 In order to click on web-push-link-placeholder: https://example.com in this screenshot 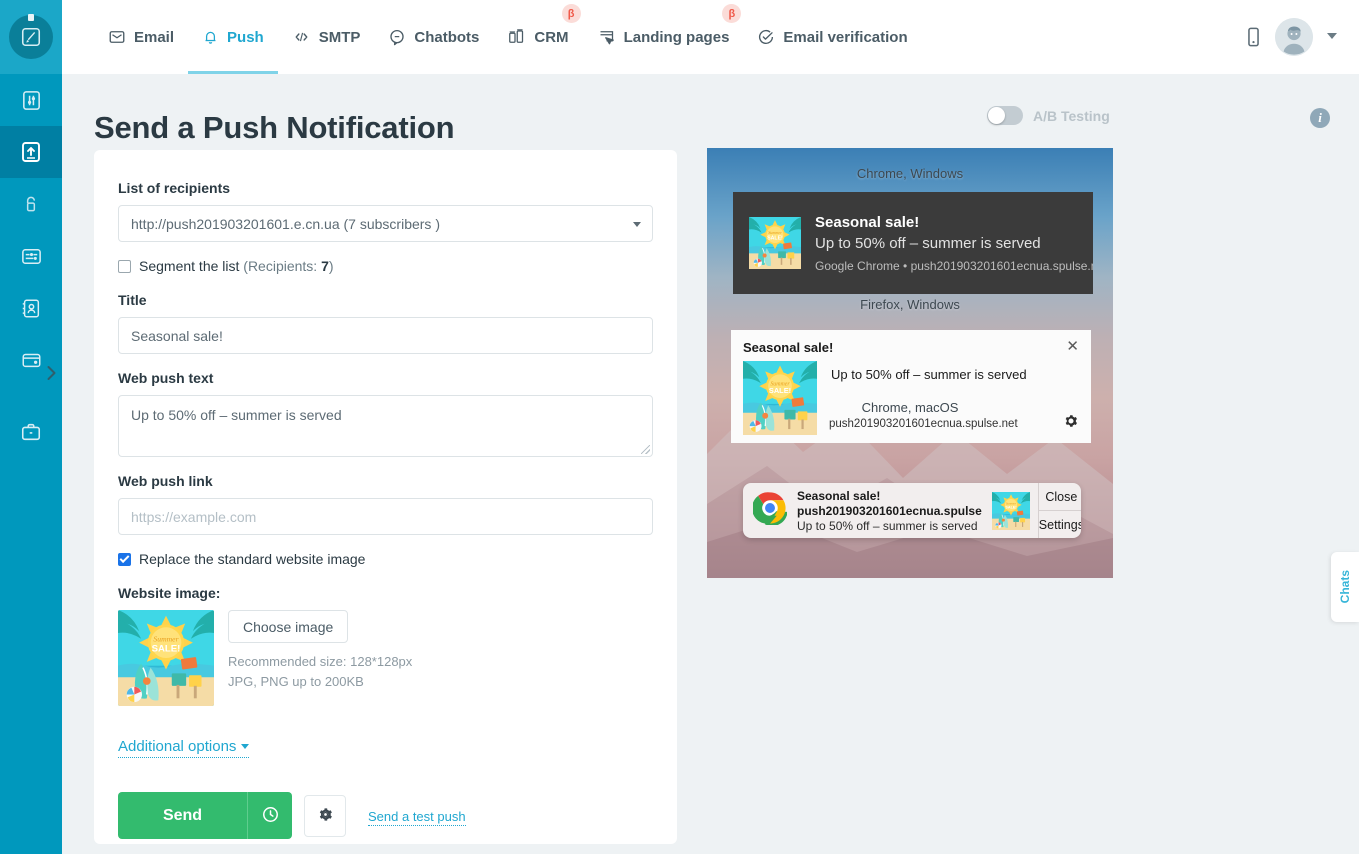, I will do `click(194, 516)`.